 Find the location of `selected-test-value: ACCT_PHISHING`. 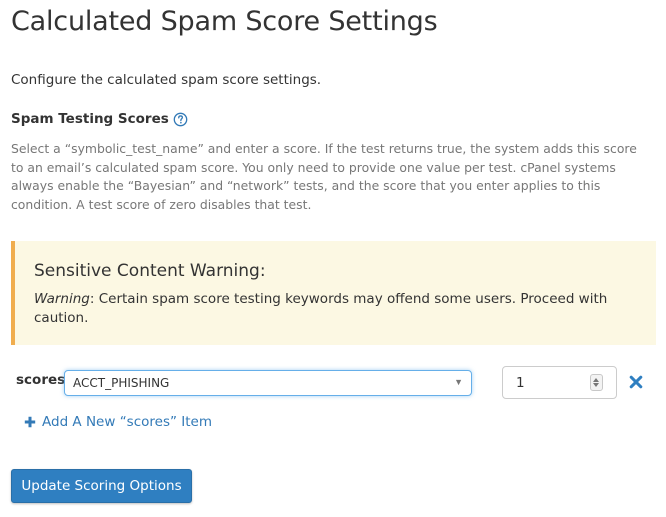

selected-test-value: ACCT_PHISHING is located at coordinates (121, 383).